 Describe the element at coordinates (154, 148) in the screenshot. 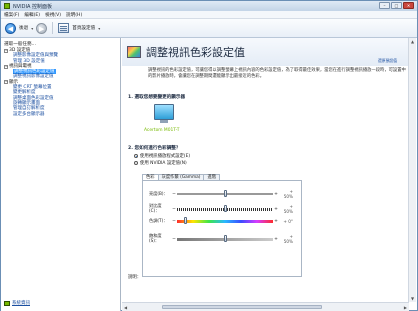

I see `section-color-method: 2. 您如何進行色彩調整？` at that location.